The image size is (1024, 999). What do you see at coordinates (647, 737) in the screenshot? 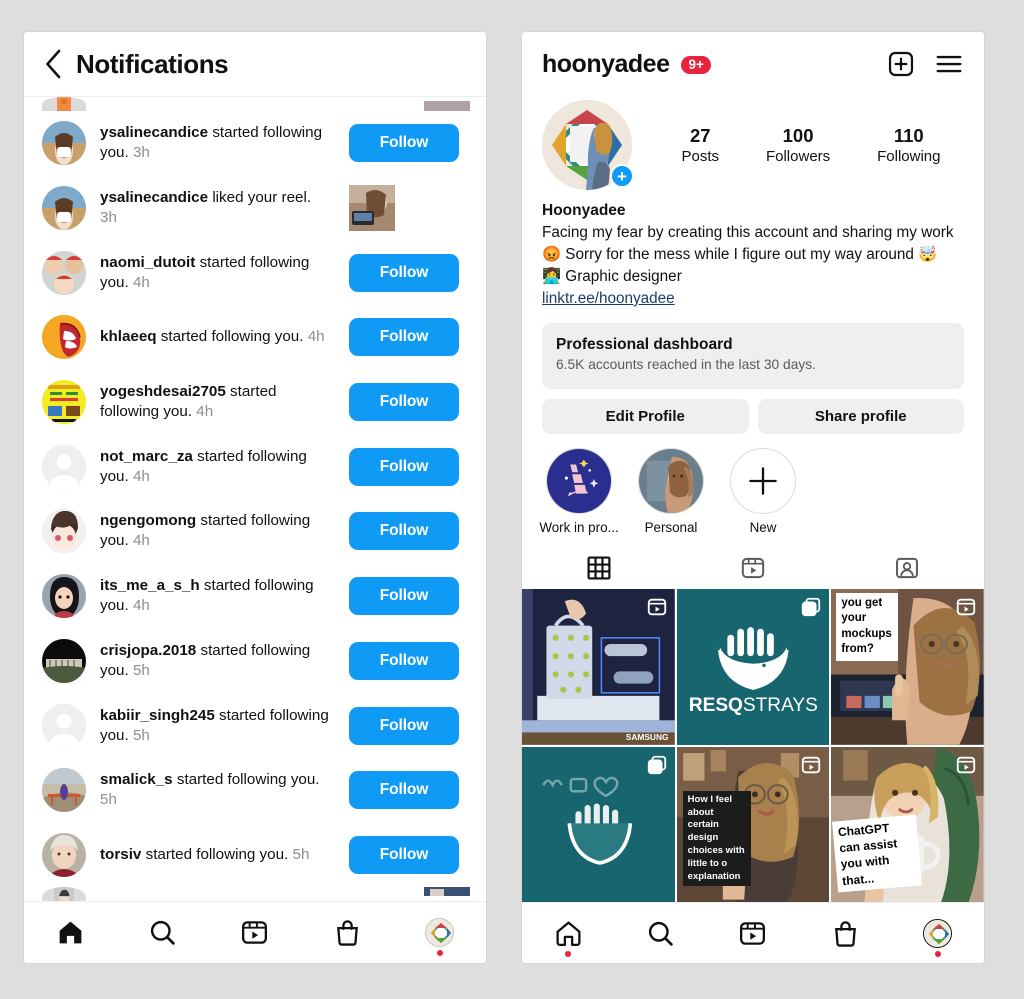
I see `post-brand-text: SAMSUNG` at bounding box center [647, 737].